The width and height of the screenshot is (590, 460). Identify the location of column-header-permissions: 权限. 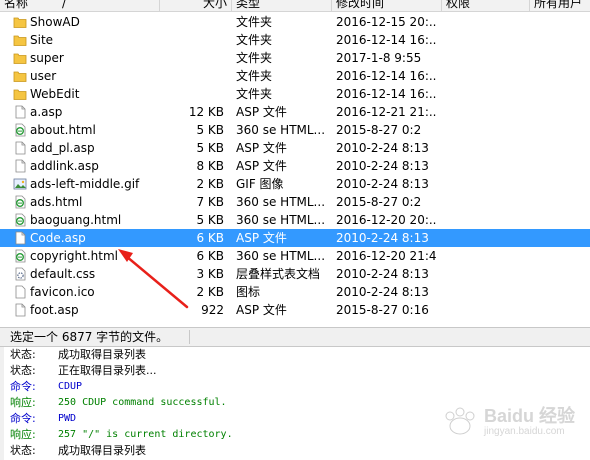
(486, 5).